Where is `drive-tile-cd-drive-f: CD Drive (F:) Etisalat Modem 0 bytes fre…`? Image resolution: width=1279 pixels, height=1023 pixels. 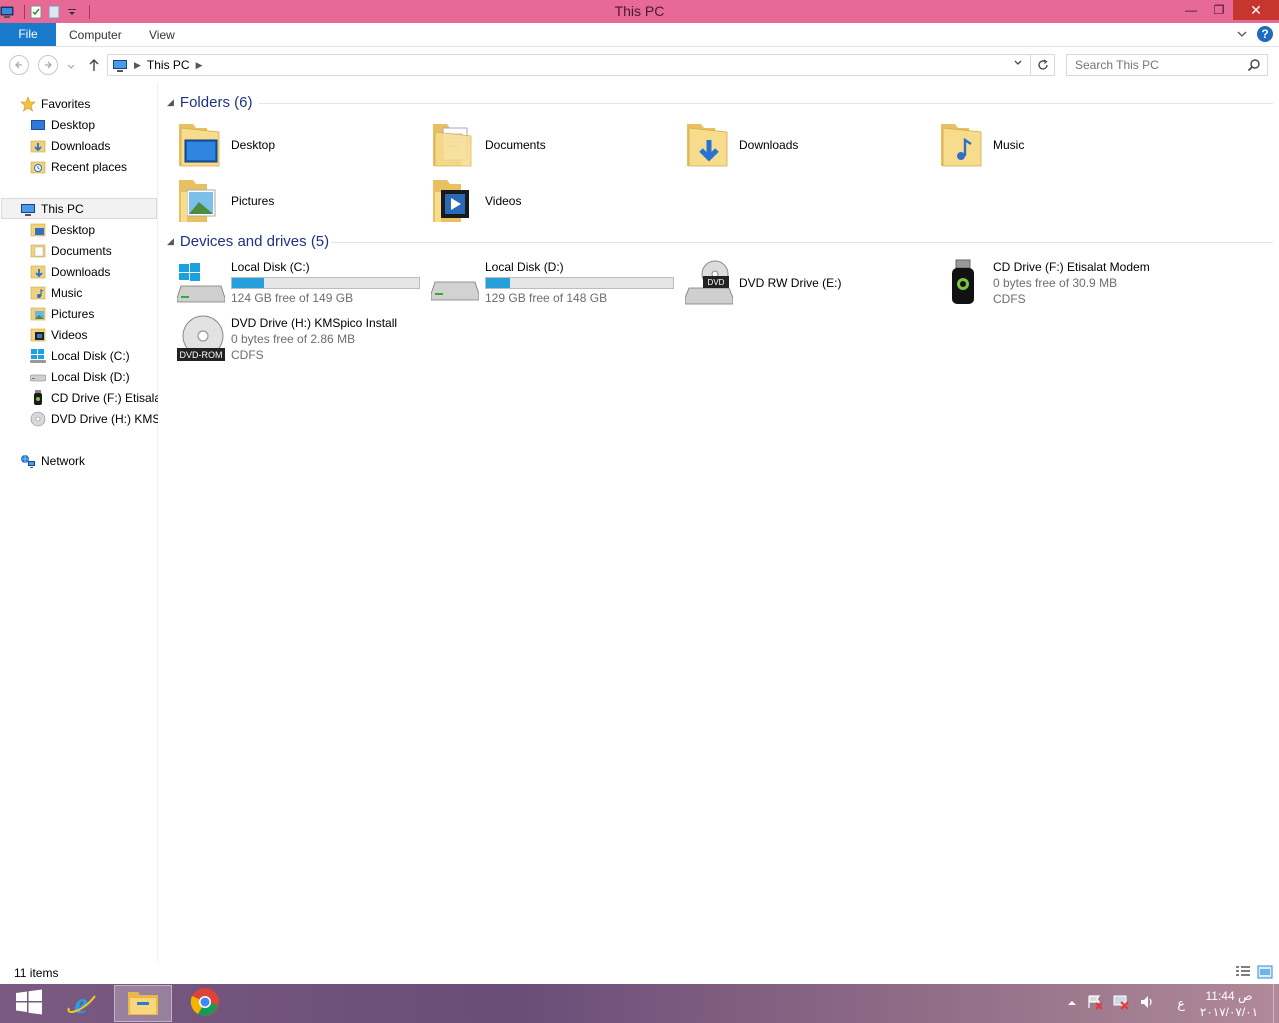 drive-tile-cd-drive-f: CD Drive (F:) Etisalat Modem 0 bytes fre… is located at coordinates (1064, 284).